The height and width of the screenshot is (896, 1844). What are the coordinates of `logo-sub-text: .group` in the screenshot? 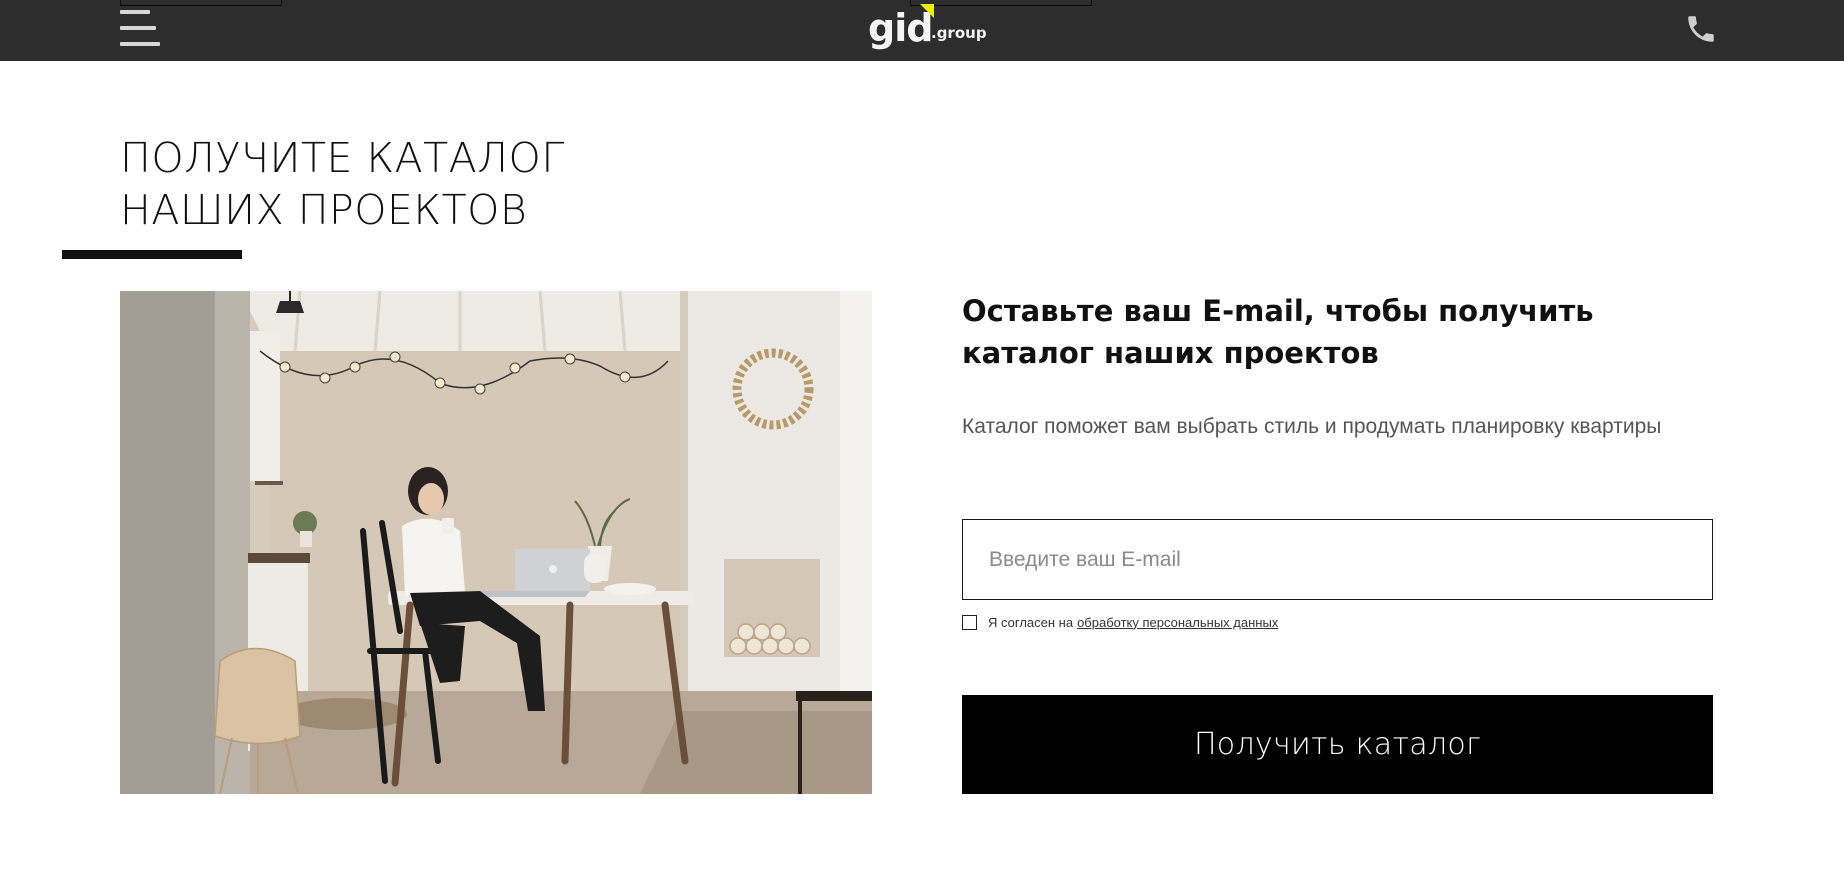 It's located at (959, 33).